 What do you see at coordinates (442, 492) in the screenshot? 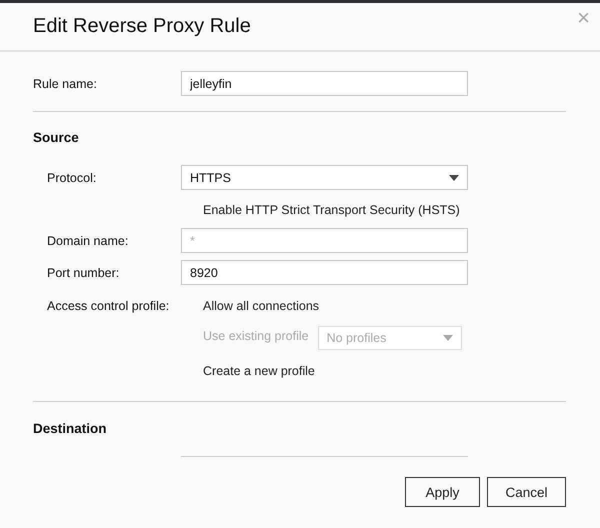
I see `dialog-button: Apply` at bounding box center [442, 492].